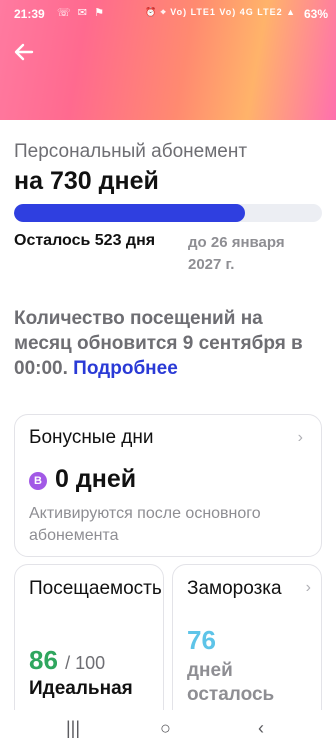  I want to click on recent-apps-icon: |||, so click(73, 728).